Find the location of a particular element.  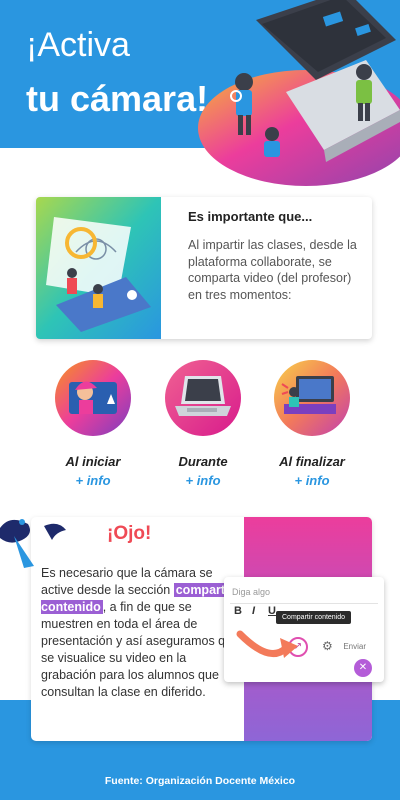

message-input: Diga algo is located at coordinates (251, 592).